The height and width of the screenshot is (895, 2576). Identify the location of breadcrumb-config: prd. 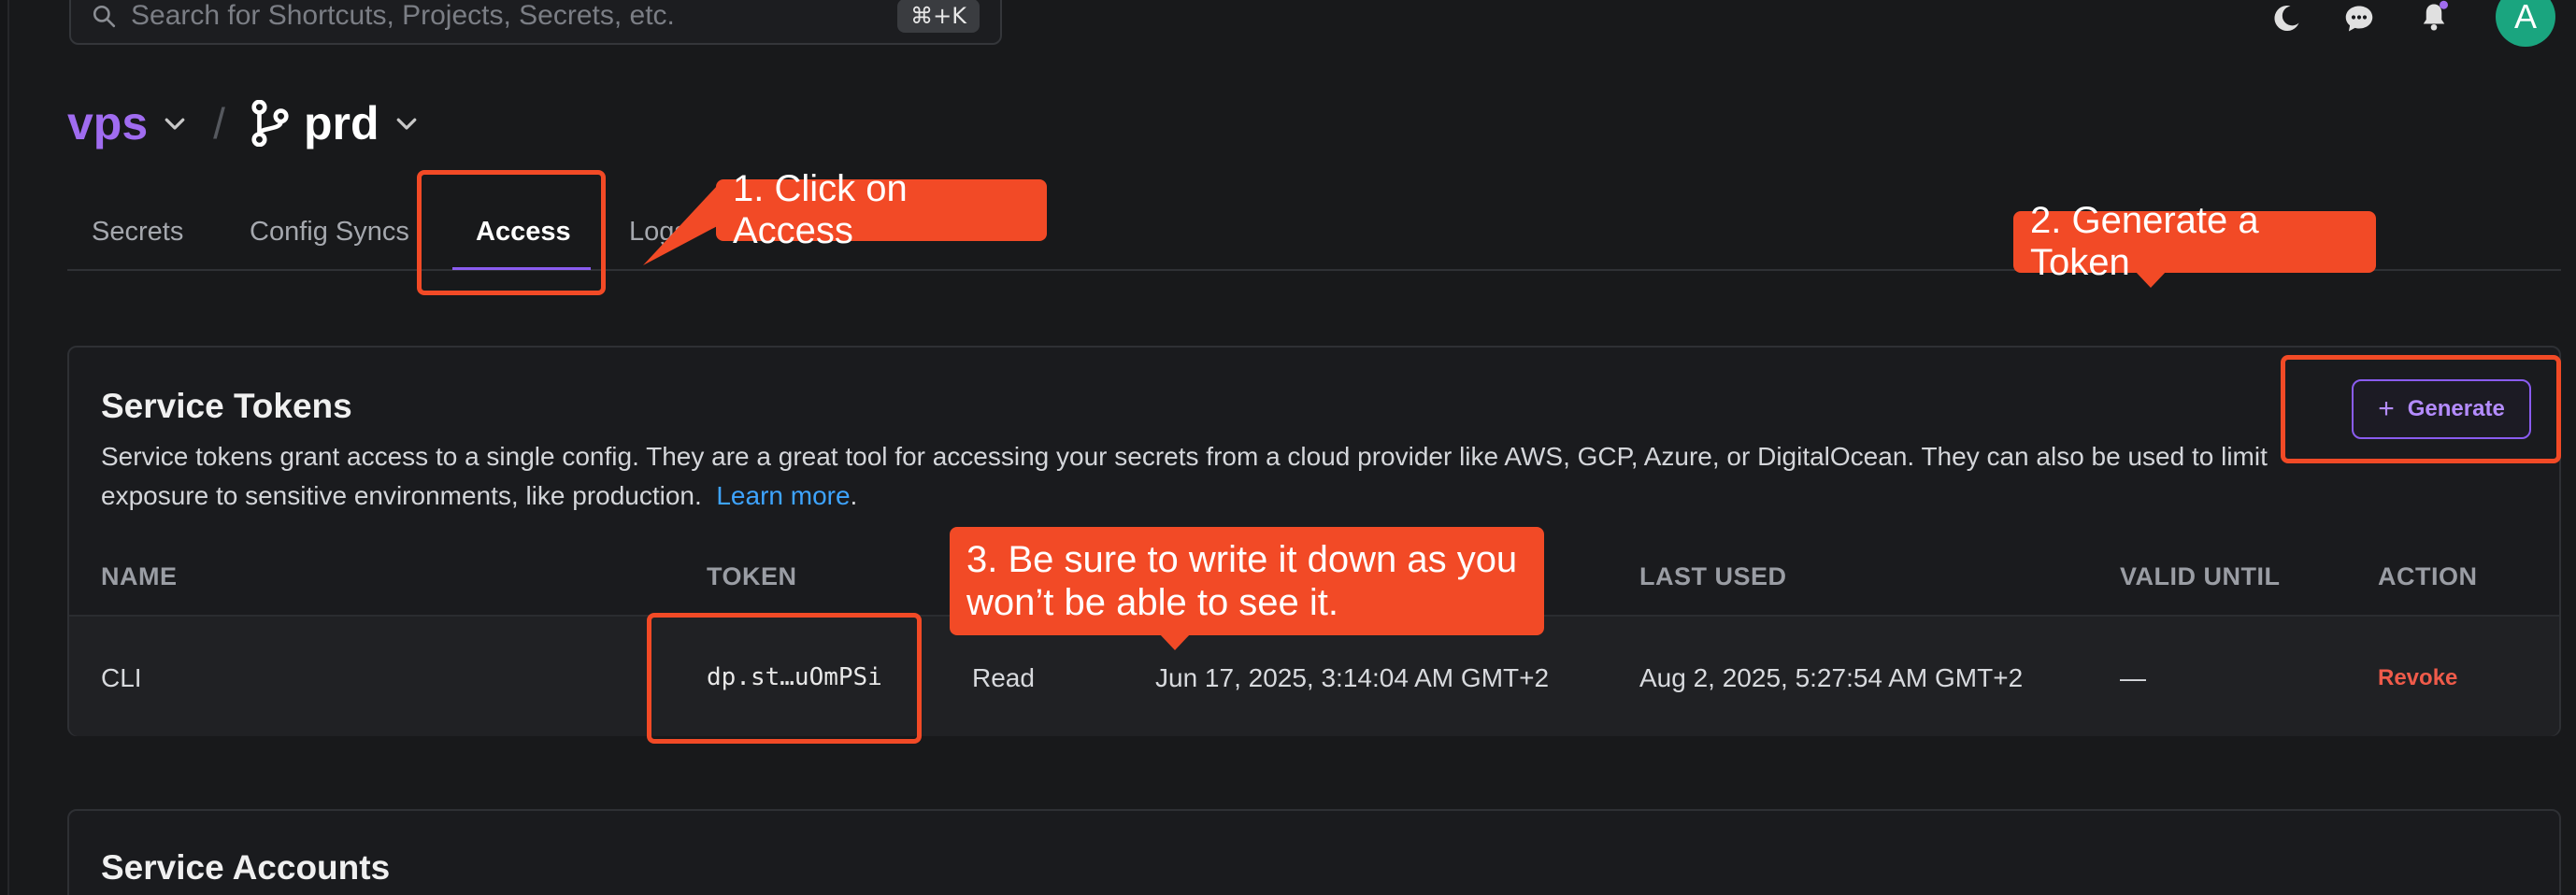
(341, 123).